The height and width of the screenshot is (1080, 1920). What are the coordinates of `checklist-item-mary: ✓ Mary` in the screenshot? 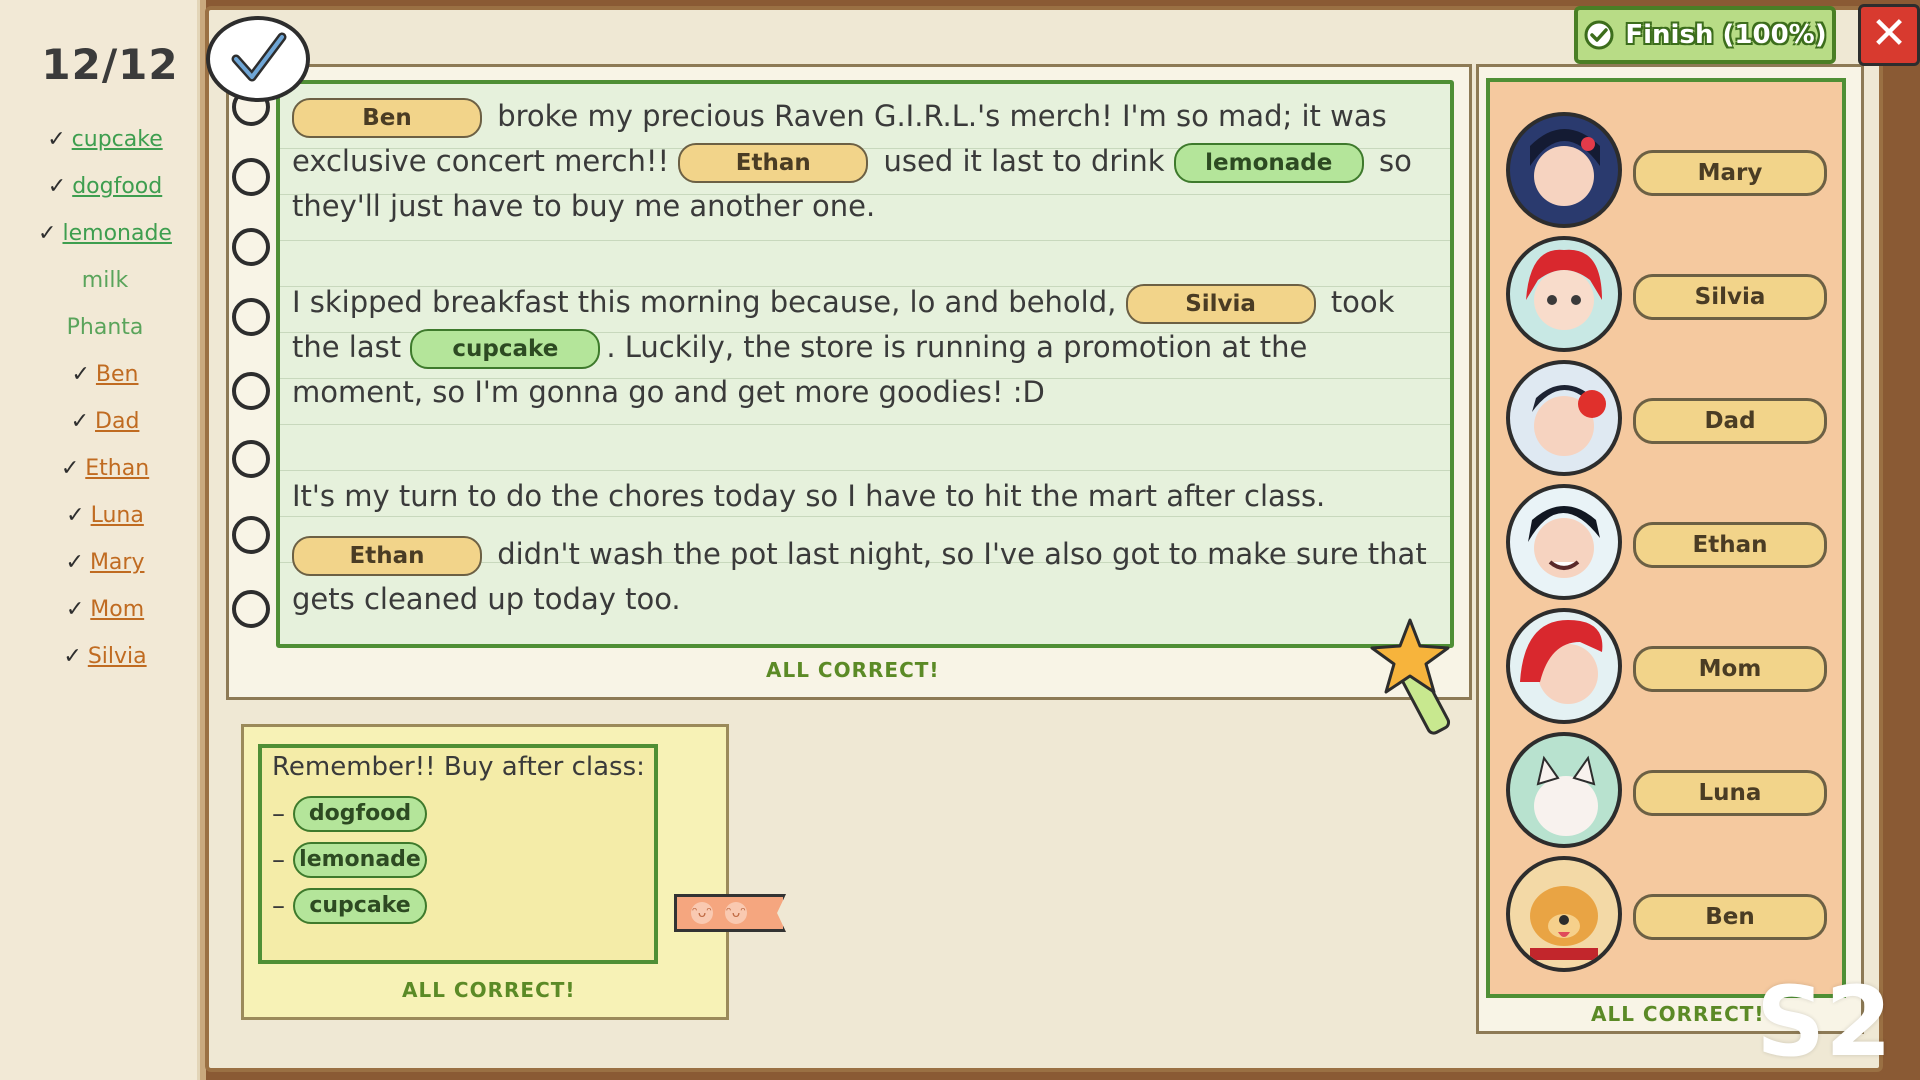 It's located at (105, 562).